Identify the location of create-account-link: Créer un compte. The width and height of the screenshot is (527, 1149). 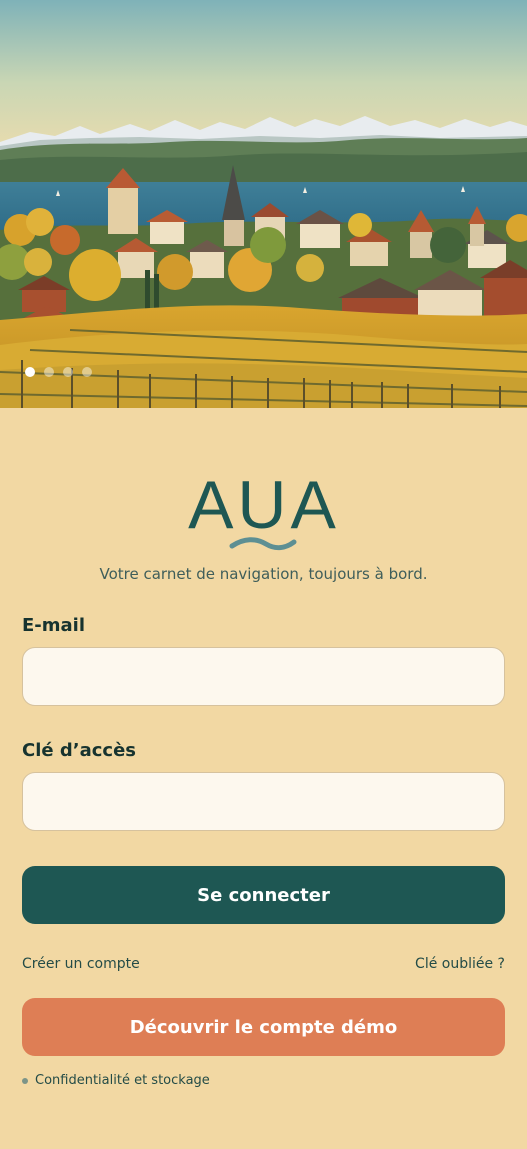
(81, 964).